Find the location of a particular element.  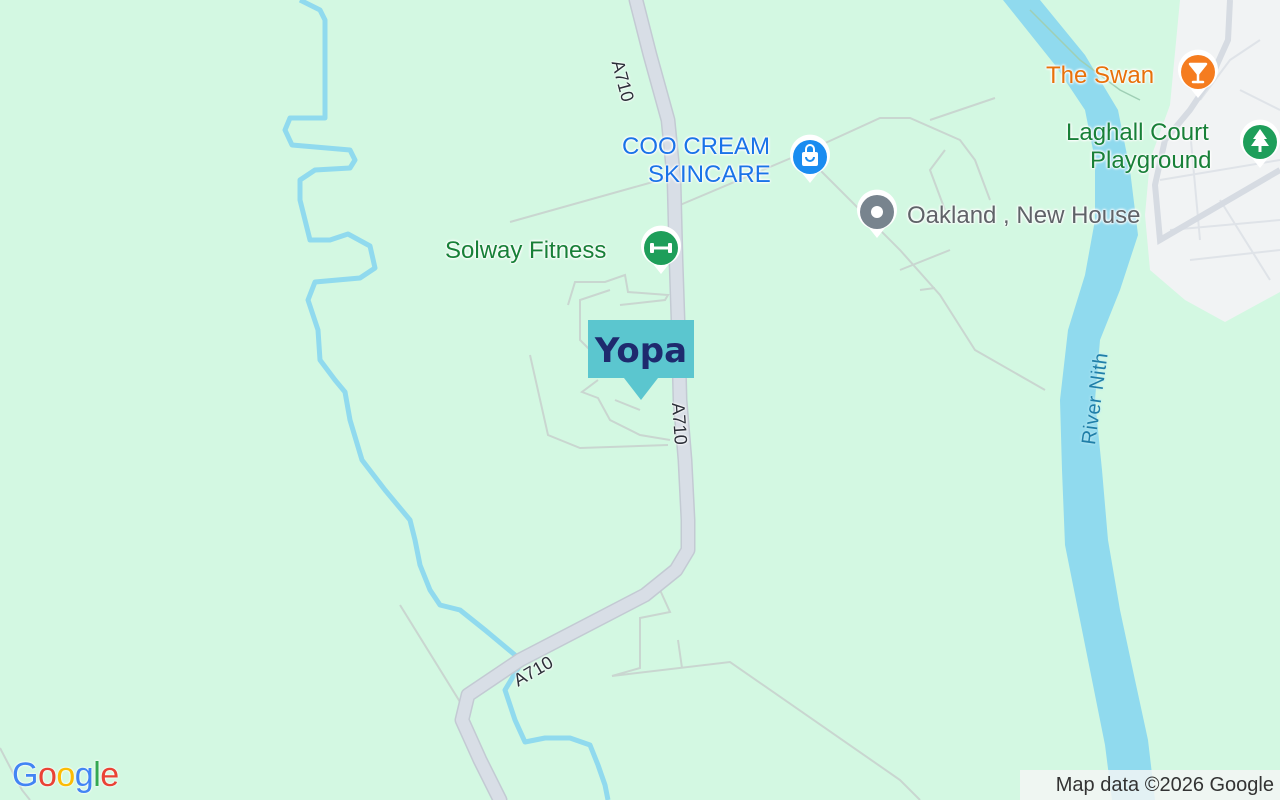

dot-icon is located at coordinates (877, 212).